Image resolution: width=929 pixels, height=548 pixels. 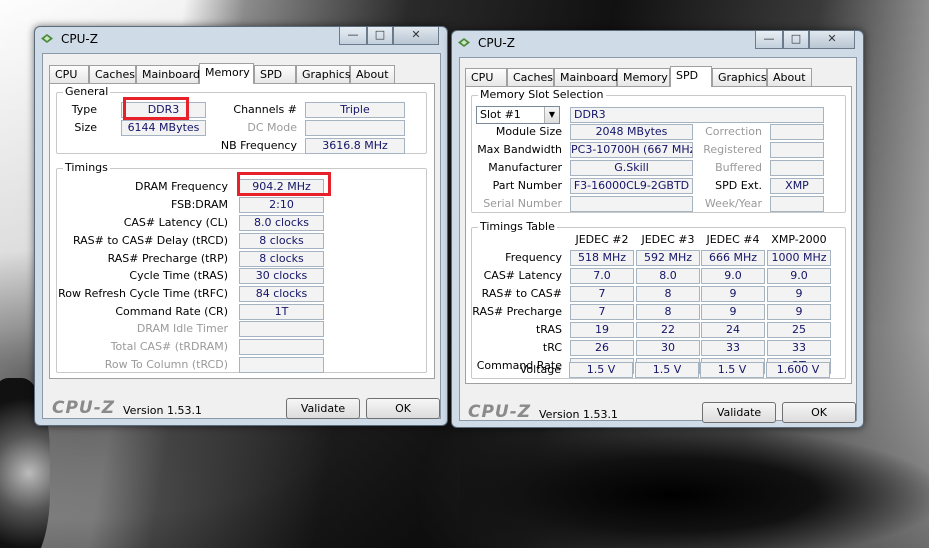 What do you see at coordinates (182, 328) in the screenshot?
I see `timing-label: DRAM Idle Timer` at bounding box center [182, 328].